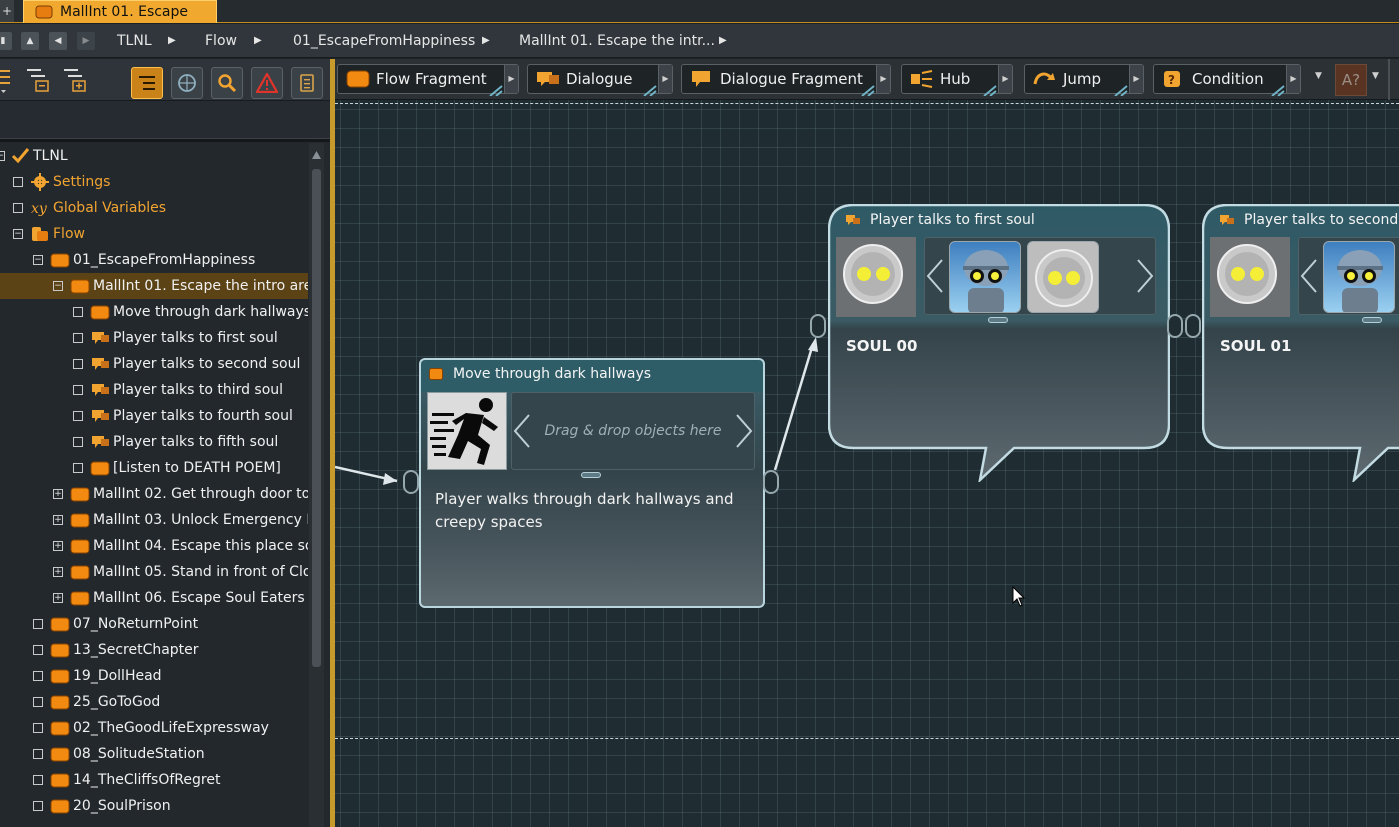 This screenshot has width=1399, height=827. Describe the element at coordinates (316, 155) in the screenshot. I see `scroll-up-icon` at that location.